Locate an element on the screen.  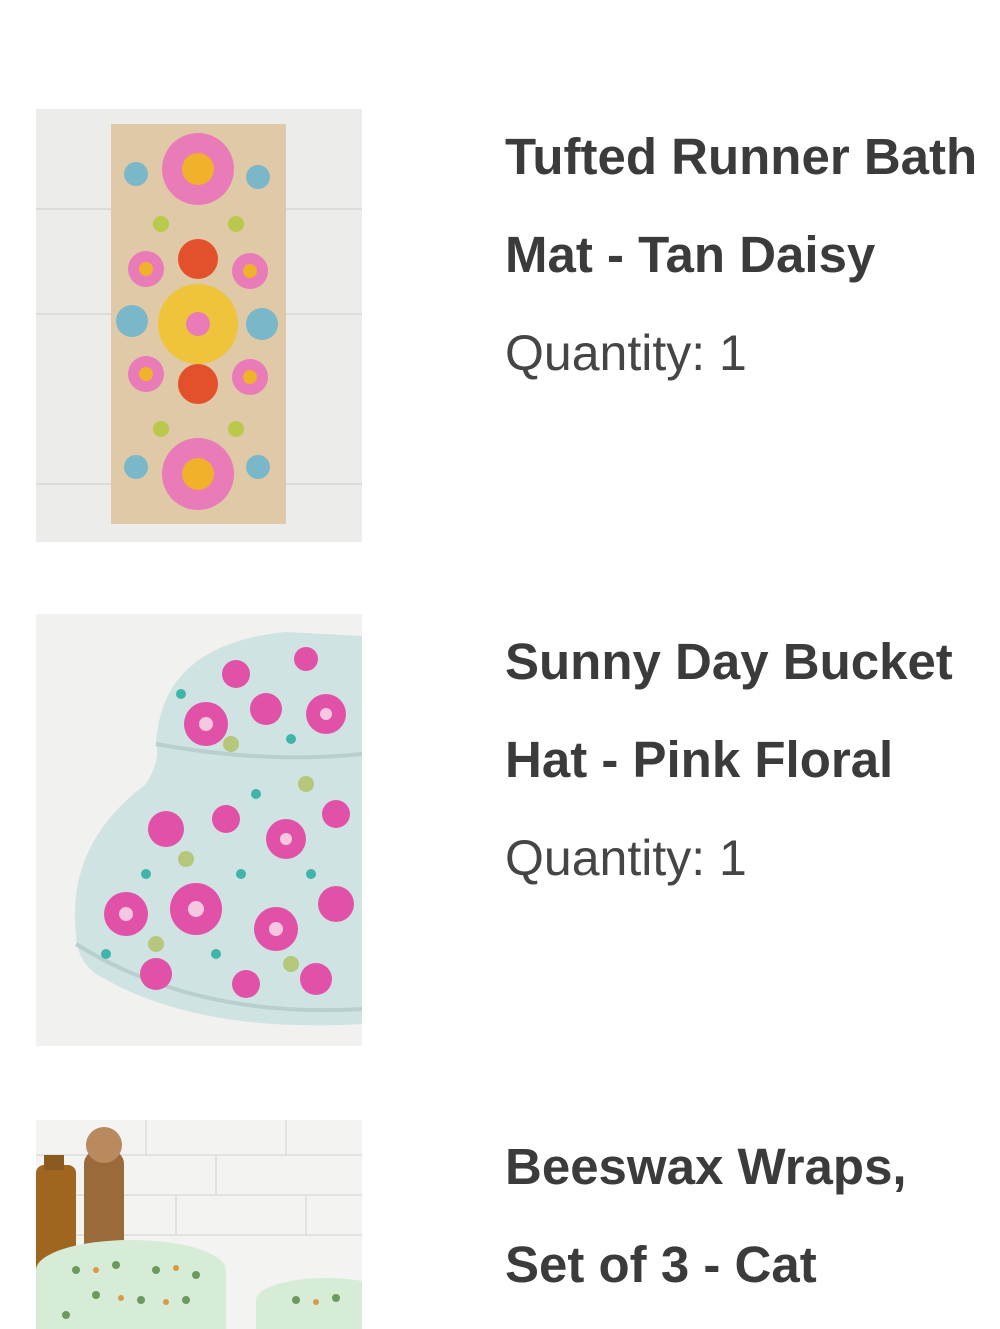
bath-mat-product-image is located at coordinates (199, 325).